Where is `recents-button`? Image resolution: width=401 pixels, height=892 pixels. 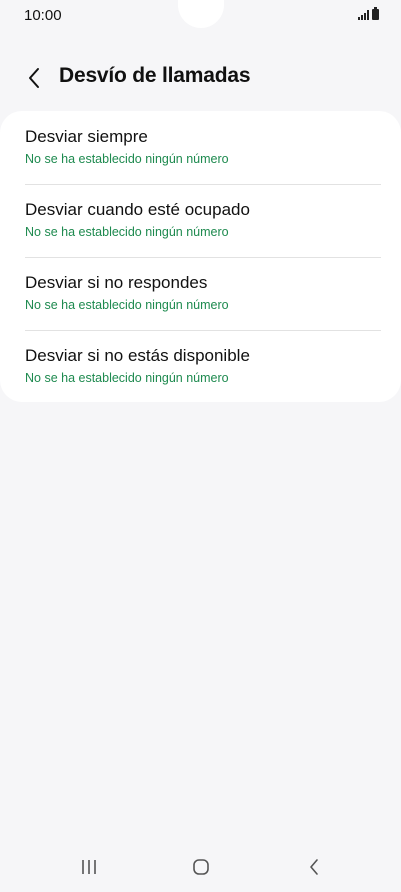
recents-button is located at coordinates (89, 867).